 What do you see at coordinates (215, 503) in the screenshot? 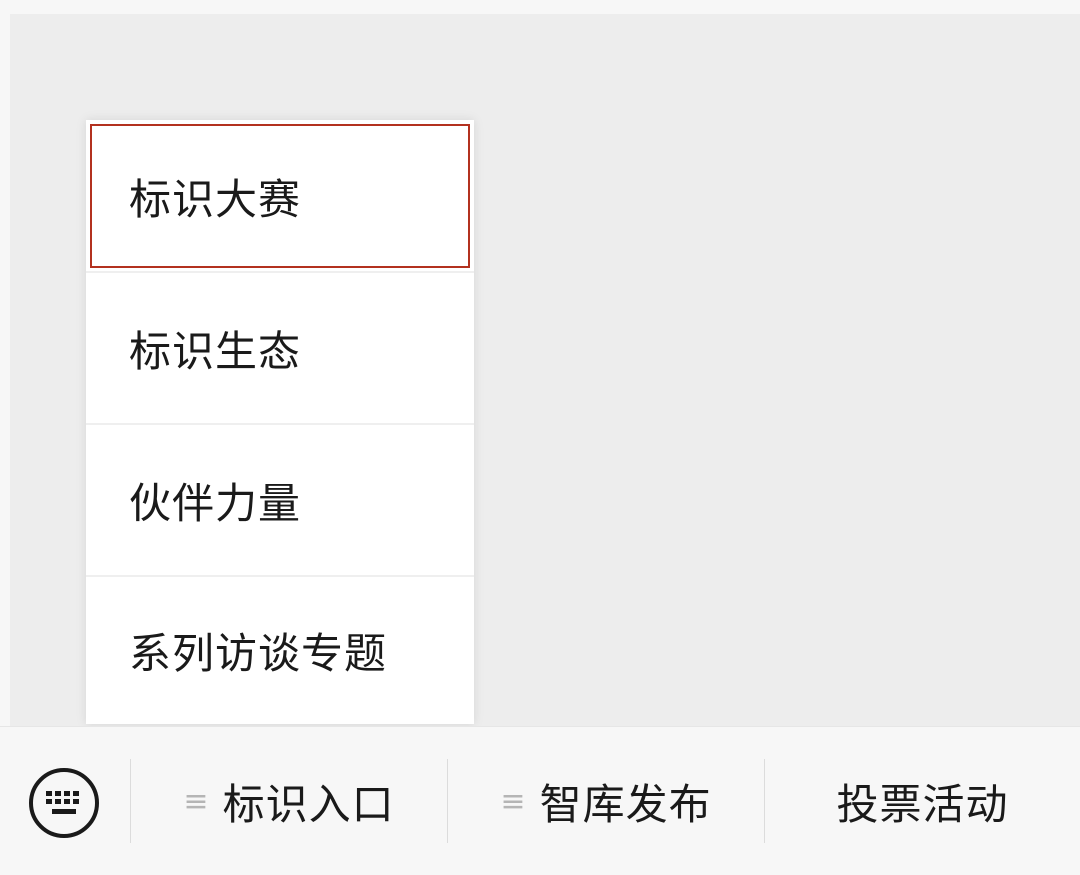
I see `submenu-item-label: 伙伴力量` at bounding box center [215, 503].